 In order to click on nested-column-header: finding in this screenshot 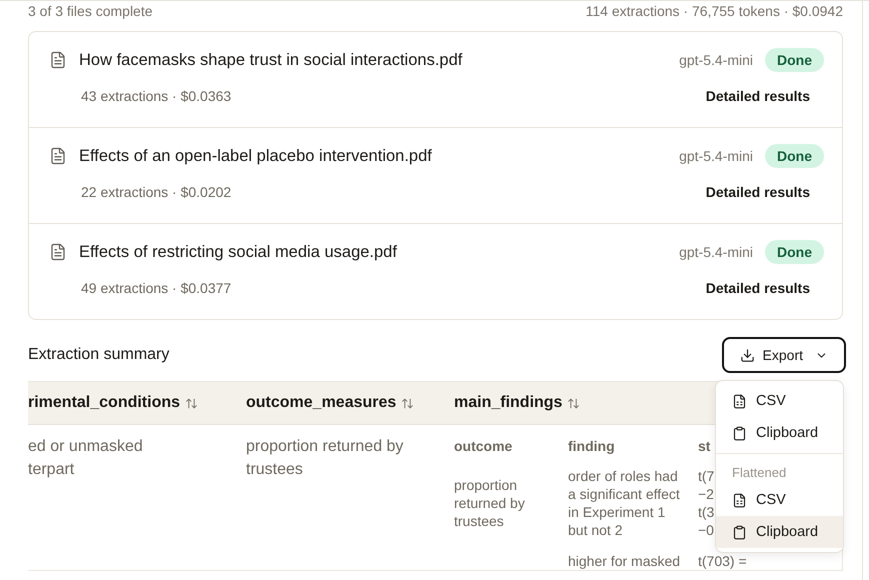, I will do `click(592, 445)`.